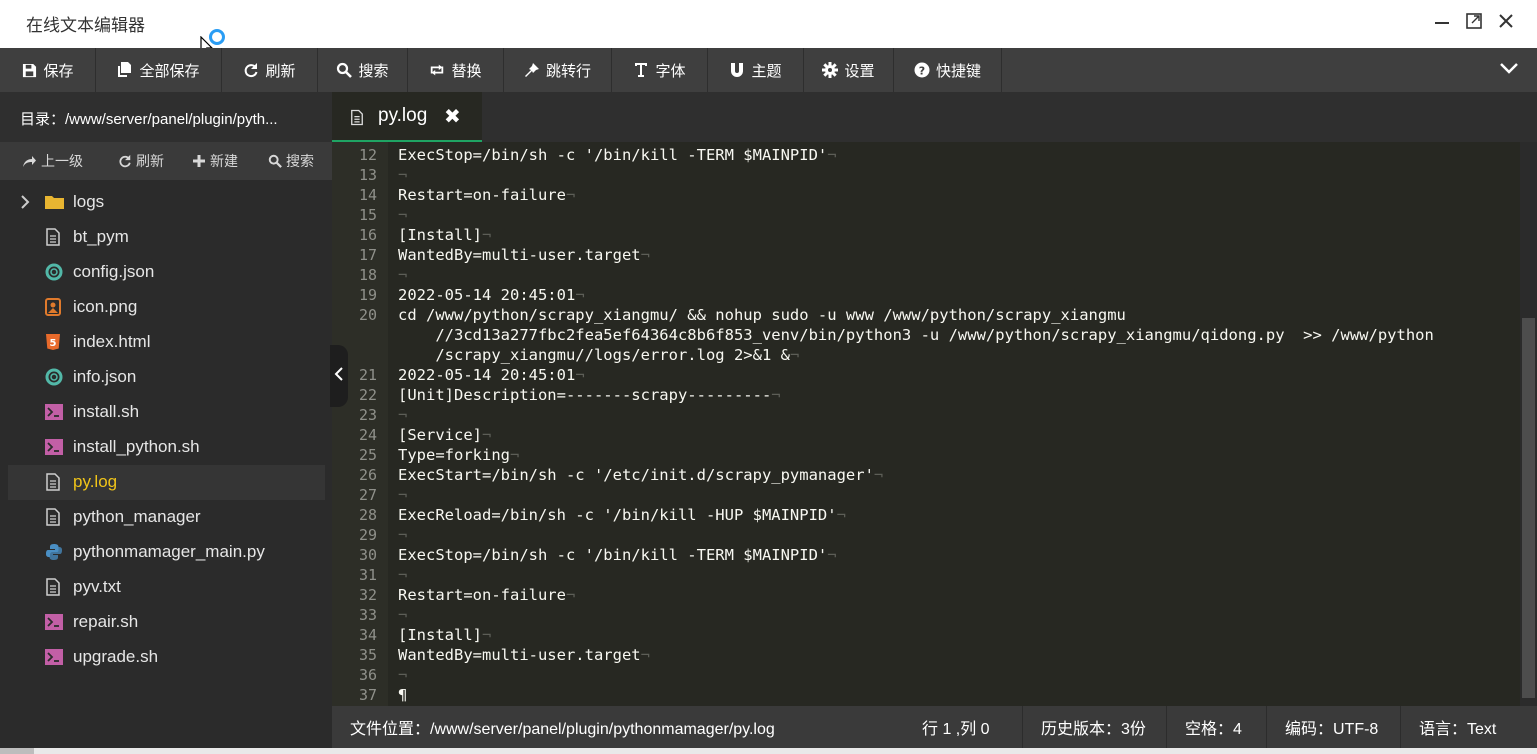 This screenshot has width=1537, height=754. What do you see at coordinates (367, 595) in the screenshot?
I see `line-number: 32` at bounding box center [367, 595].